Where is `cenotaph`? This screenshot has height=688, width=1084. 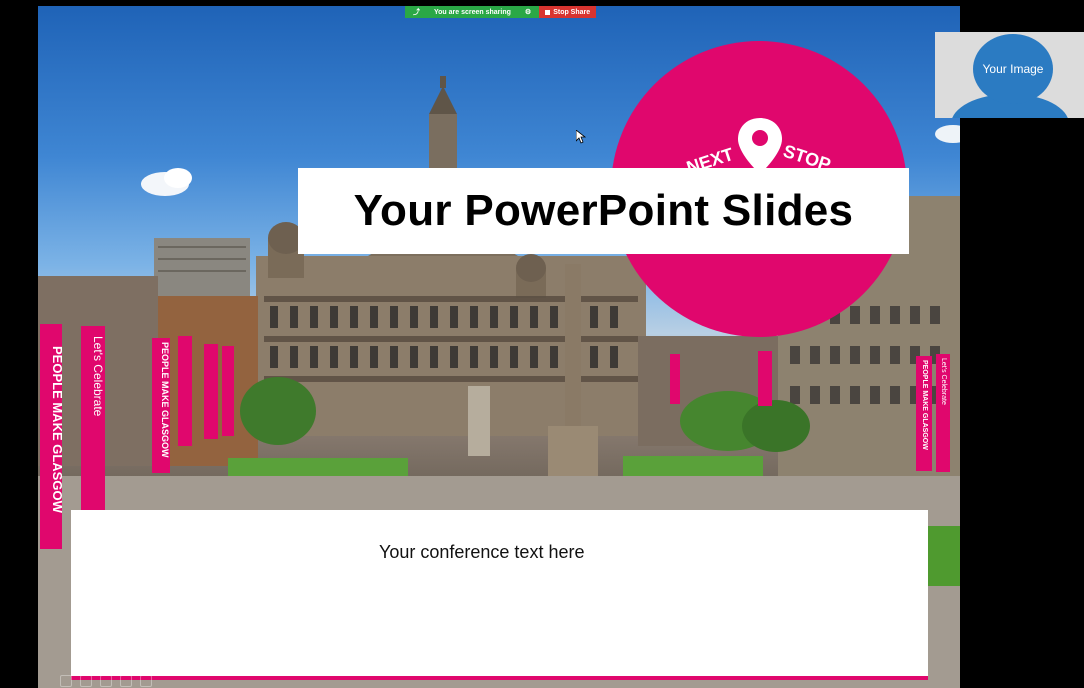 cenotaph is located at coordinates (479, 421).